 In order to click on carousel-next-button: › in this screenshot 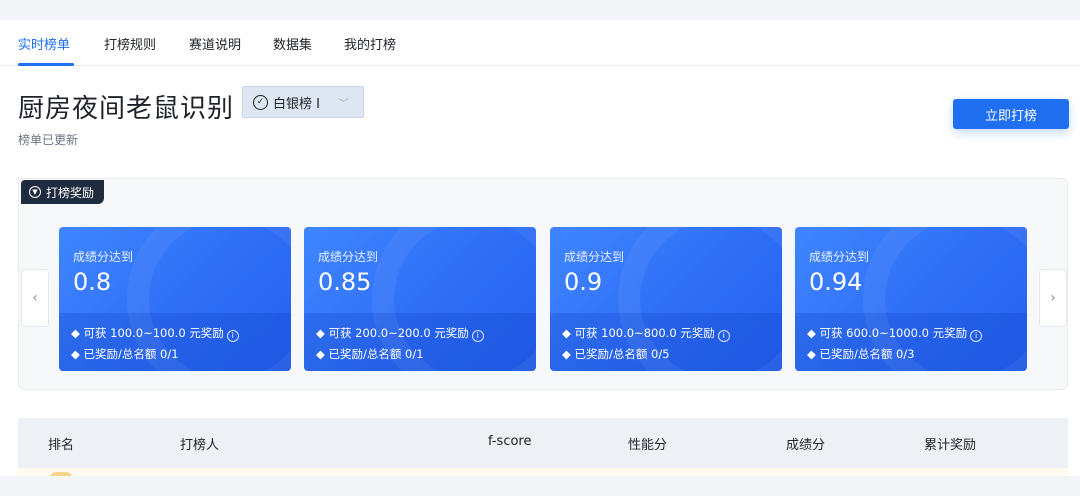, I will do `click(1053, 298)`.